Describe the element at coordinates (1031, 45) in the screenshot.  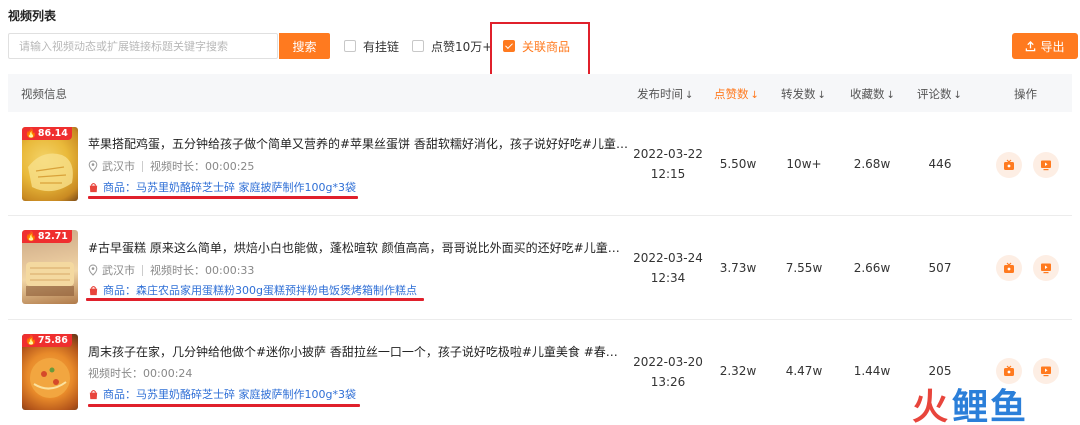
I see `export-icon` at that location.